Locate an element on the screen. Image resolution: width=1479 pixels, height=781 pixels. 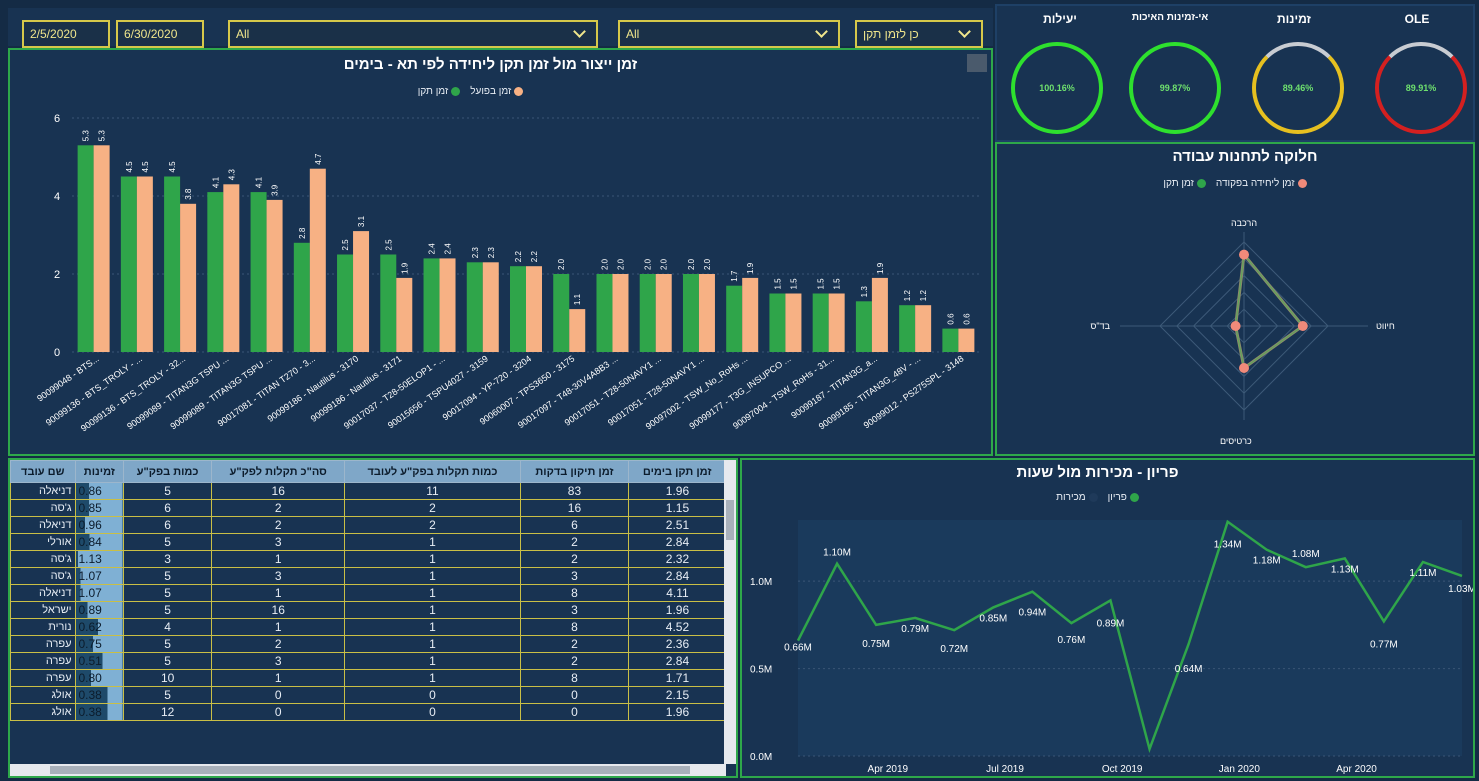
table-row: 1.96 0 0 0 12 0.38 אולג is located at coordinates (368, 712).